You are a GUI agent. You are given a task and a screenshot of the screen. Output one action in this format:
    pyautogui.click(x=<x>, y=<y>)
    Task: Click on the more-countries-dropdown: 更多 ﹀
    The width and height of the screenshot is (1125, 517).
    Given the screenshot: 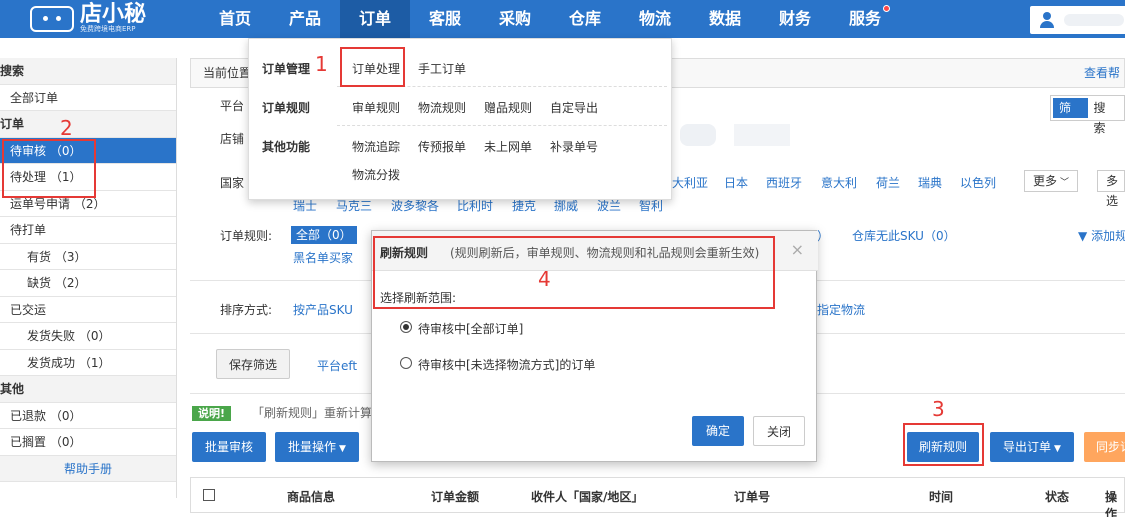 What is the action you would take?
    pyautogui.click(x=1051, y=181)
    